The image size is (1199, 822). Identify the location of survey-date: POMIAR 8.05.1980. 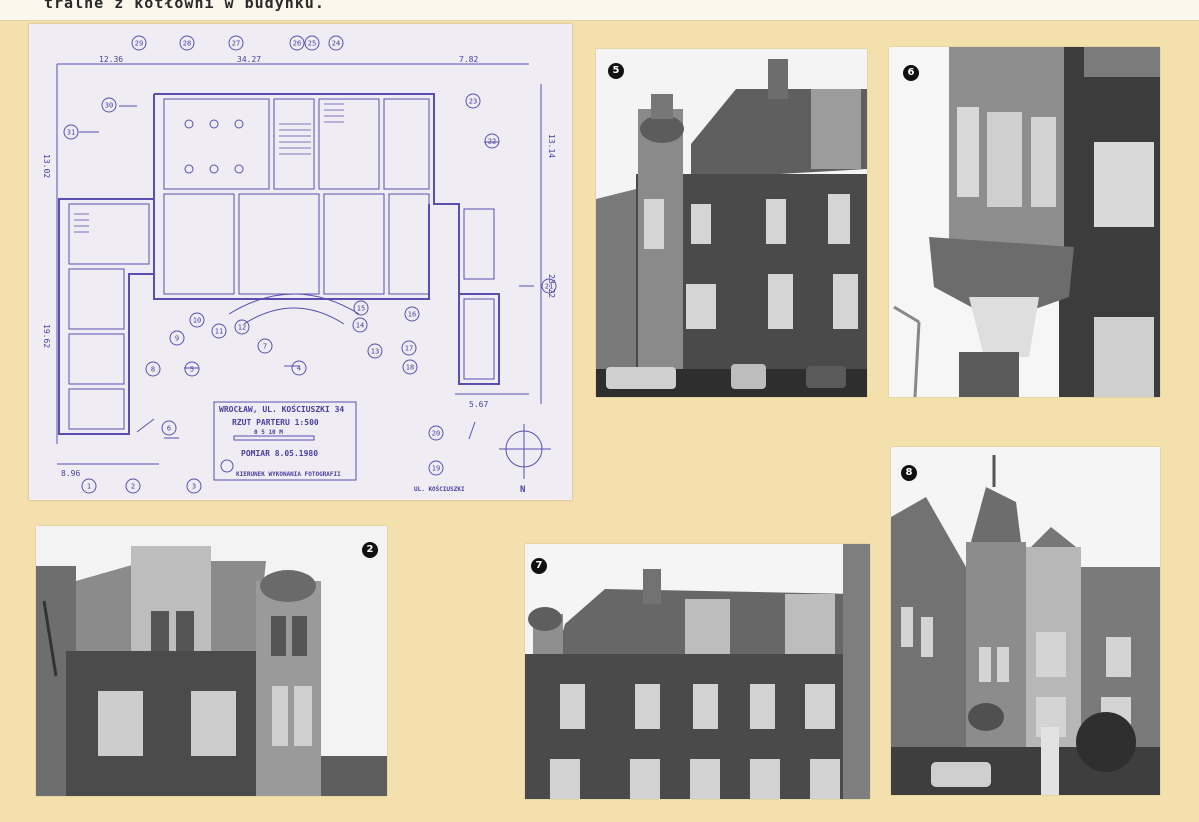
(279, 453).